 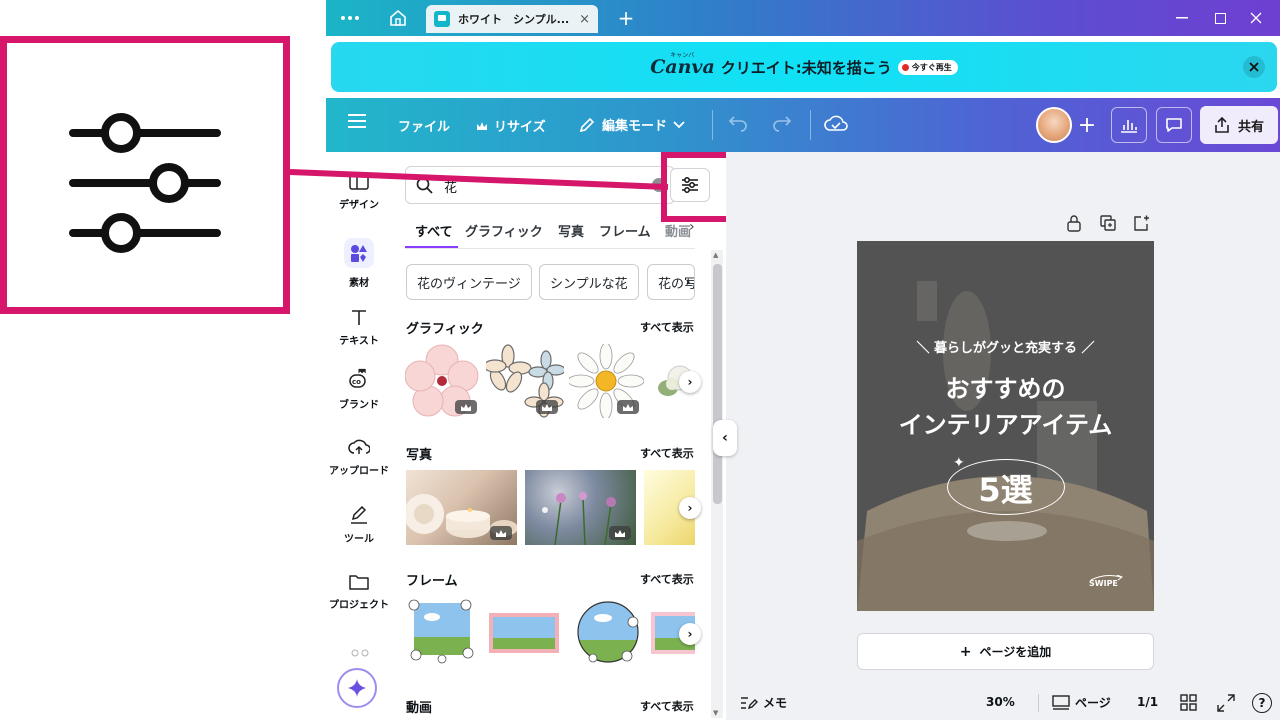 I want to click on pages-button: ページ, so click(x=1081, y=702).